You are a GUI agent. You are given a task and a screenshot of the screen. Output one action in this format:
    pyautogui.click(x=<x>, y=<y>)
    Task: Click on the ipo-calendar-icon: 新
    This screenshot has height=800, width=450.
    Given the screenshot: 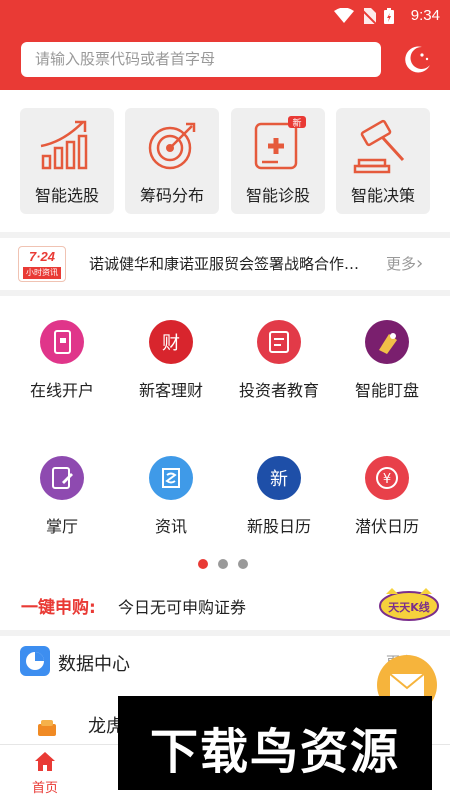 What is the action you would take?
    pyautogui.click(x=279, y=478)
    